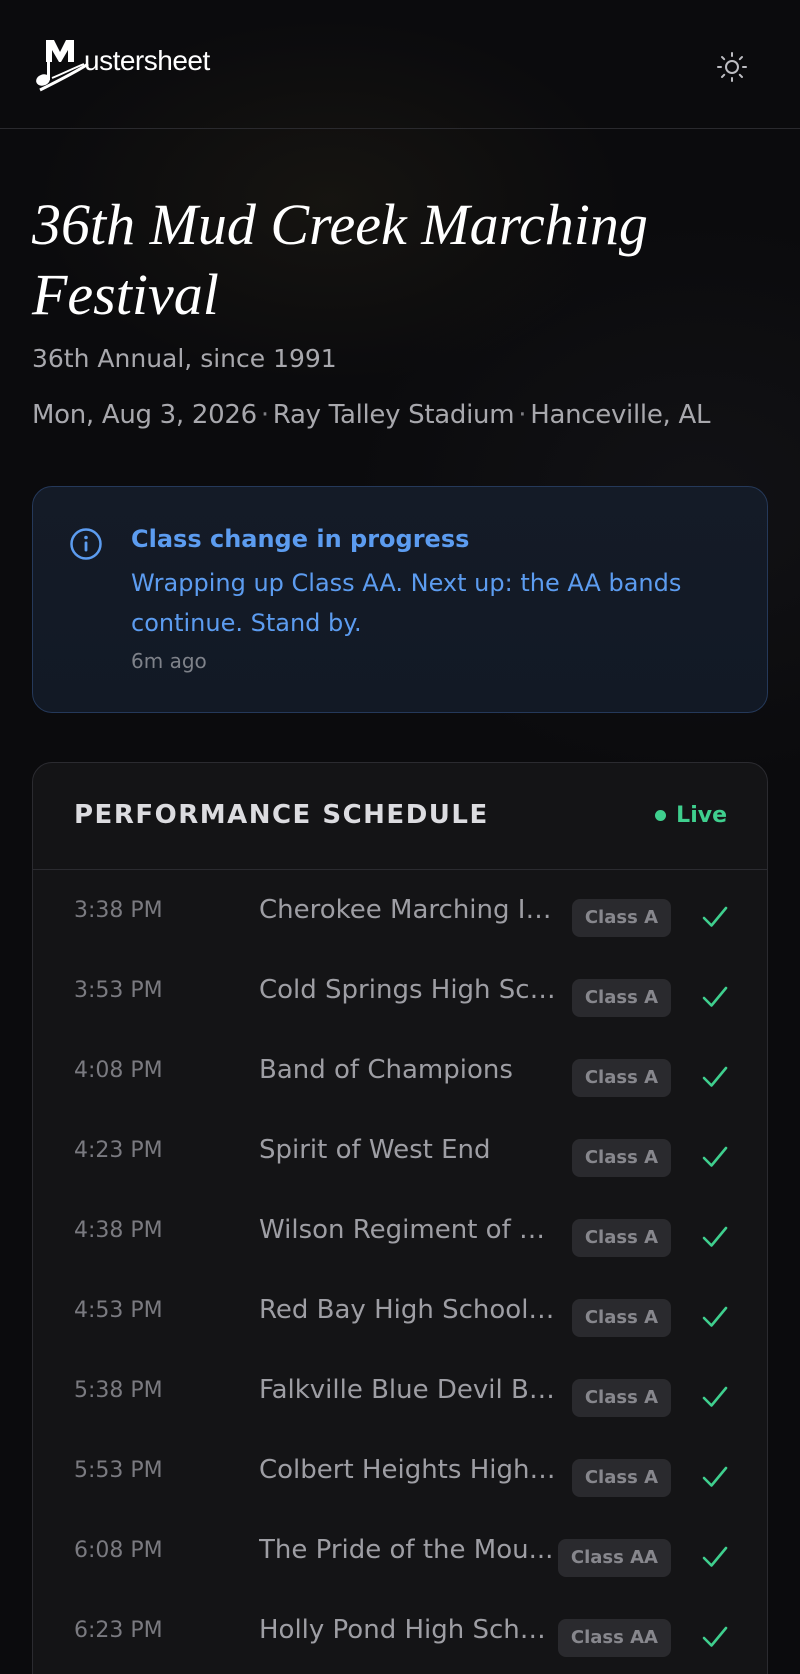 This screenshot has width=800, height=1674. I want to click on info-icon, so click(86, 544).